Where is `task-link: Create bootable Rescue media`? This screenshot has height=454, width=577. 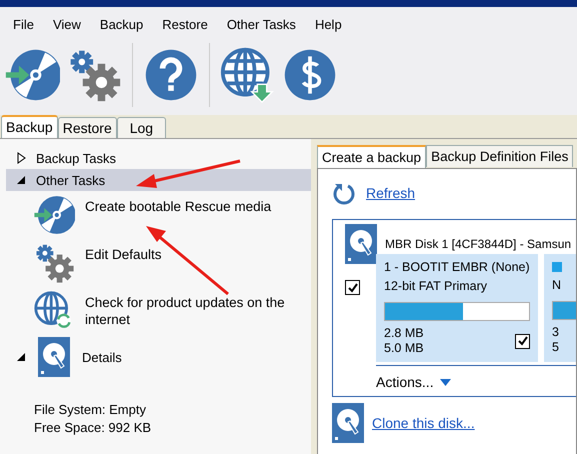
task-link: Create bootable Rescue media is located at coordinates (192, 204).